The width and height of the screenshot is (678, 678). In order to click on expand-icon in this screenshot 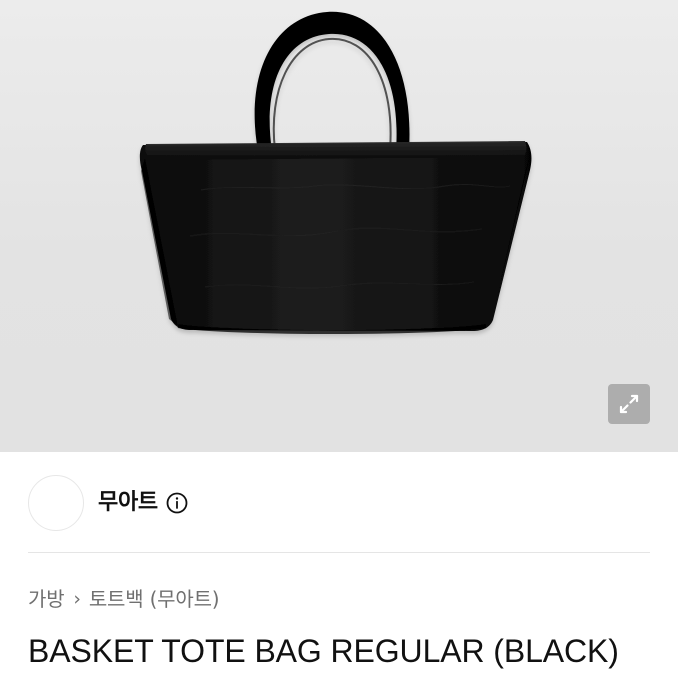, I will do `click(629, 404)`.